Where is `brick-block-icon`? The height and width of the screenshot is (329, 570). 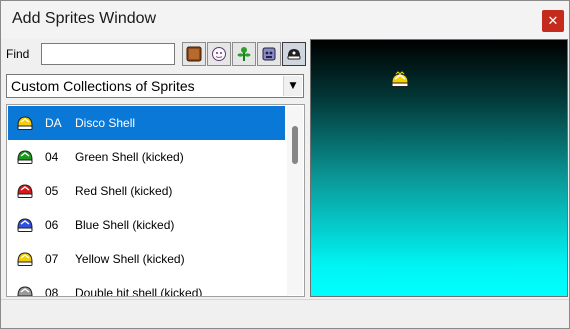
brick-block-icon is located at coordinates (194, 54).